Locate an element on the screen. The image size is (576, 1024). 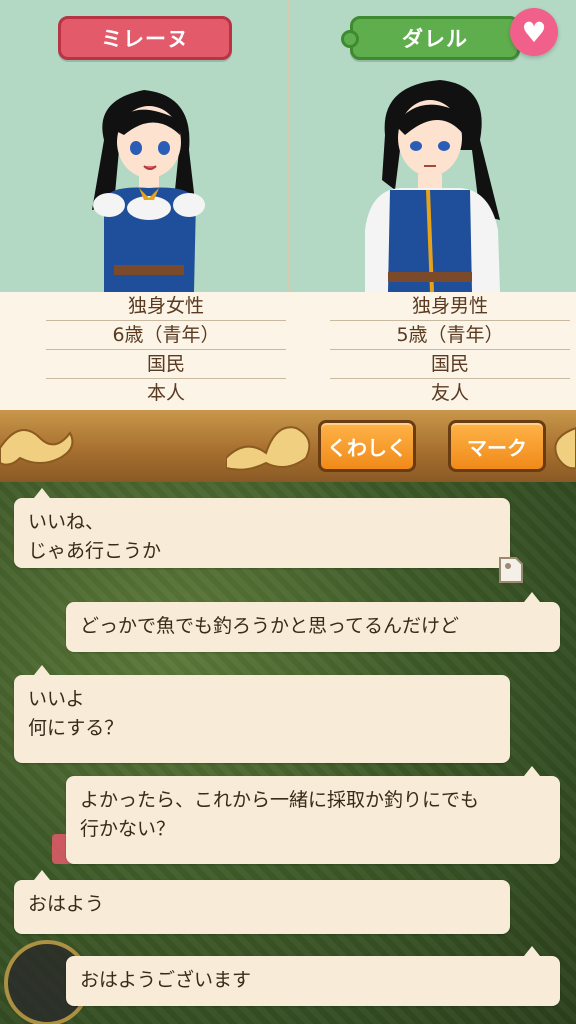
chat-text: おはようございます is located at coordinates (166, 980).